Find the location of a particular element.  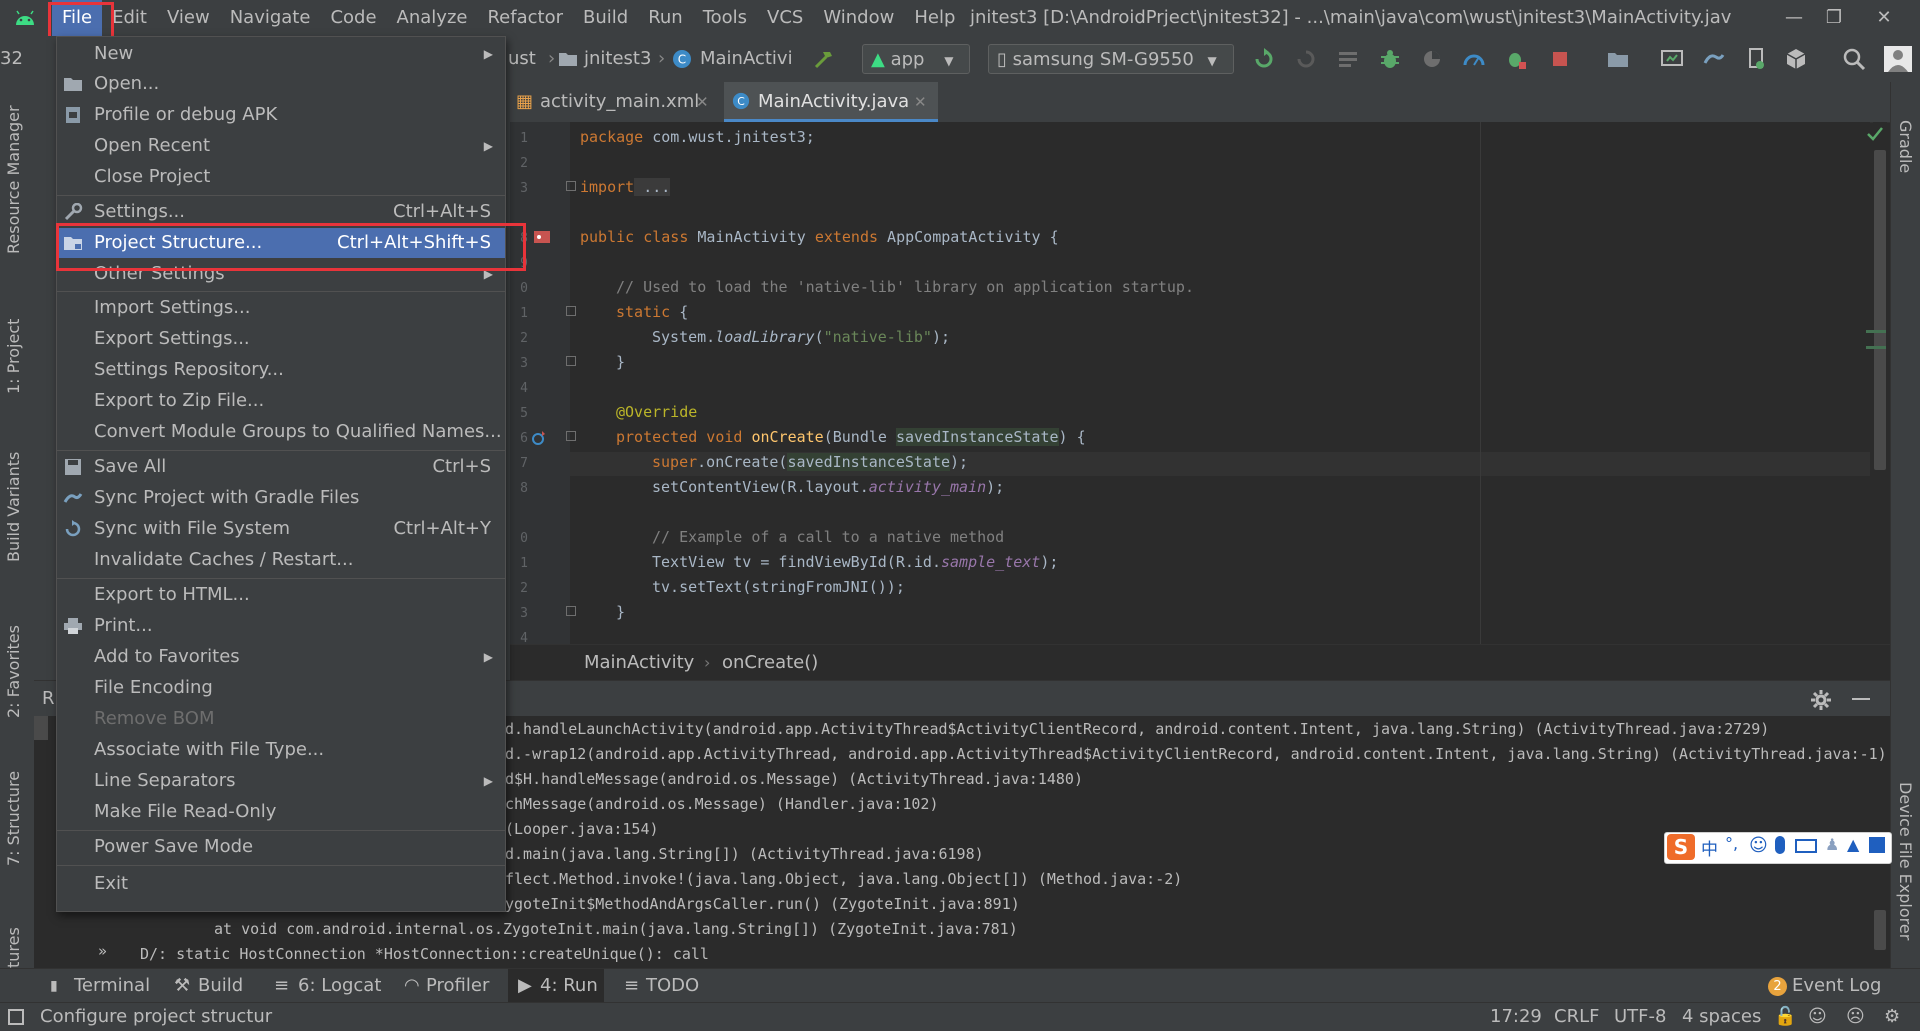

menu-item-power-save-mode: Power Save Mode is located at coordinates (281, 847).